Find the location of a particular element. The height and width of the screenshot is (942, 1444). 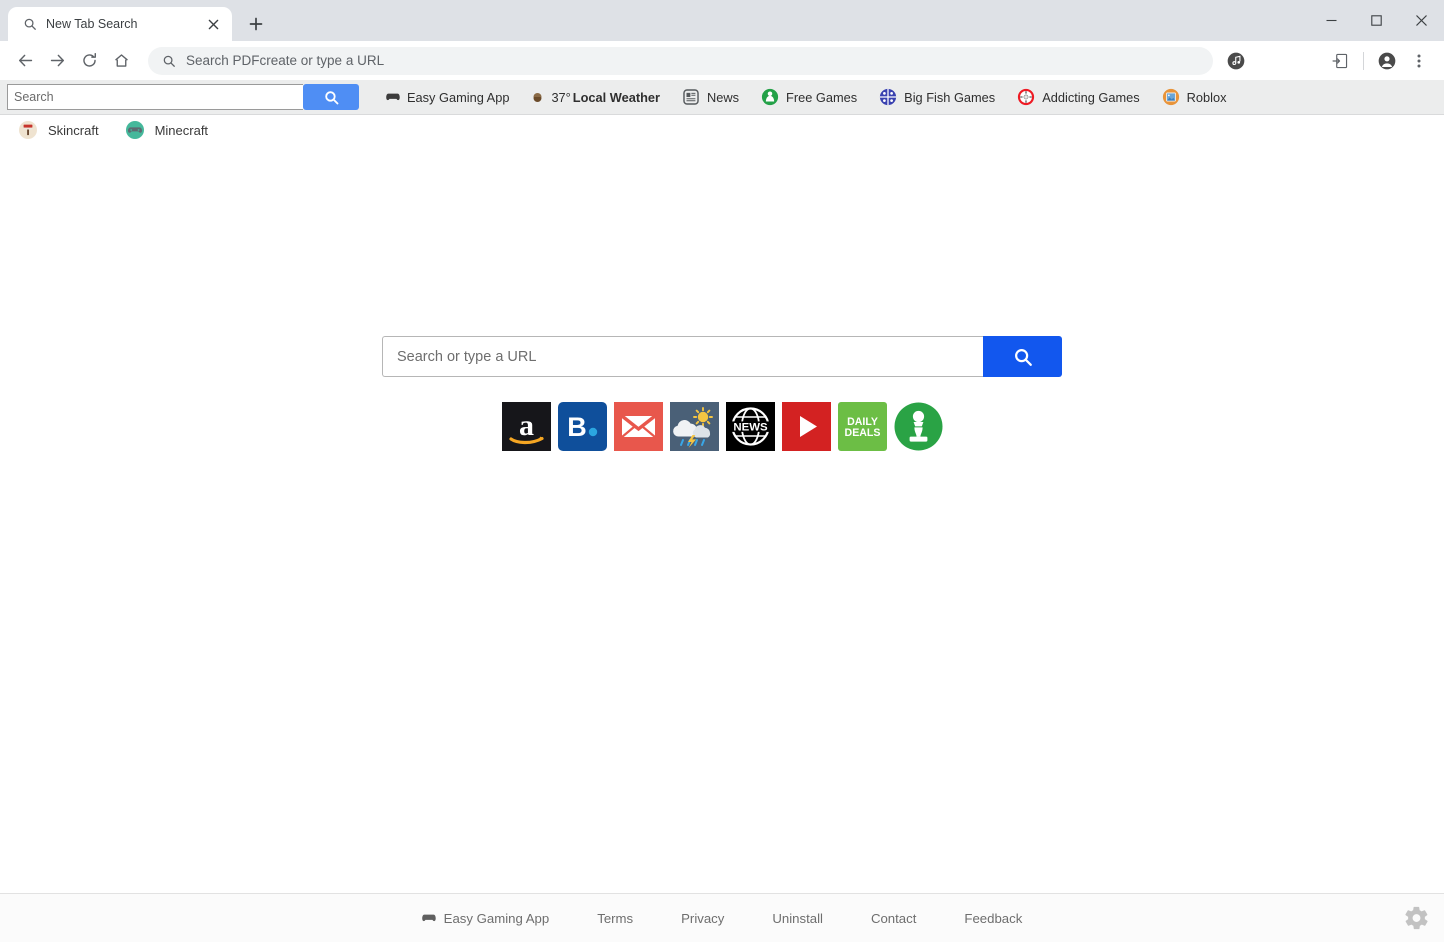

toolbar-divider is located at coordinates (1363, 60).